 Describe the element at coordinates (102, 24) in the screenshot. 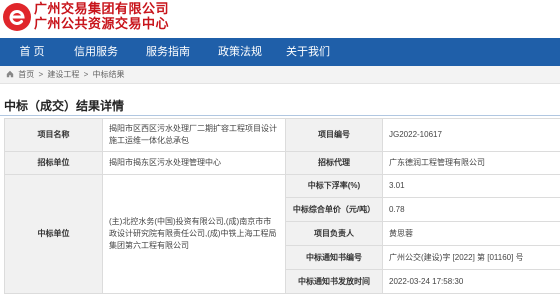

I see `brand-line-2: 广州公共资源交易中心` at that location.